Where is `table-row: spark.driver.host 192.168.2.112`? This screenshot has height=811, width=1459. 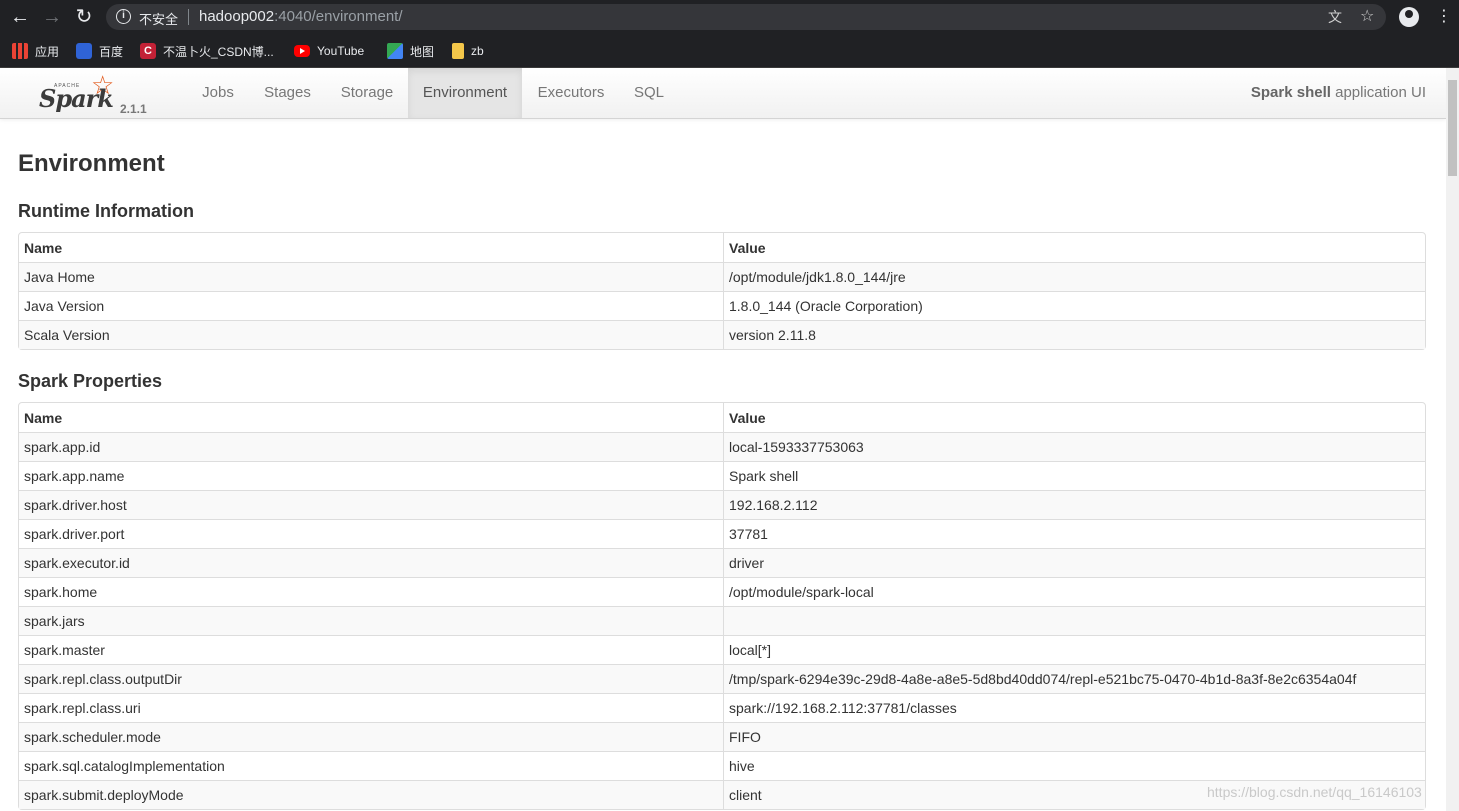 table-row: spark.driver.host 192.168.2.112 is located at coordinates (722, 504).